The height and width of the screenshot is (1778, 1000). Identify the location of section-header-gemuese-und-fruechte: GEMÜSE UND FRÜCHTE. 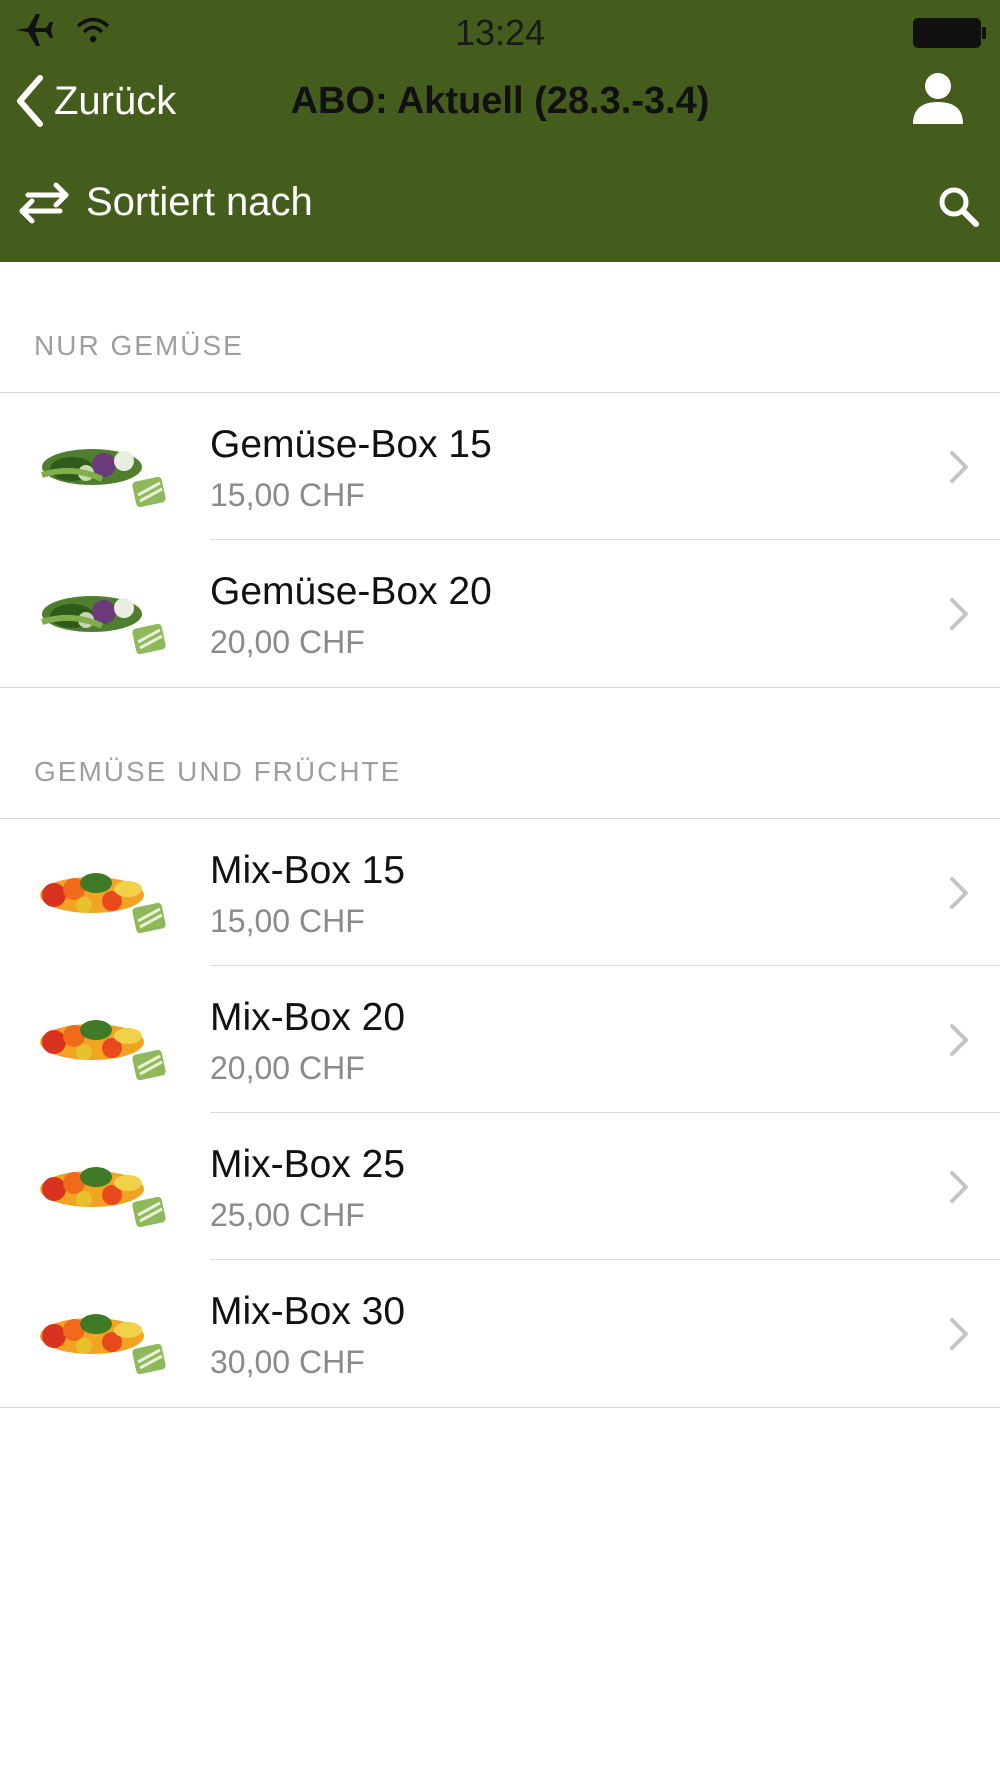
(500, 753).